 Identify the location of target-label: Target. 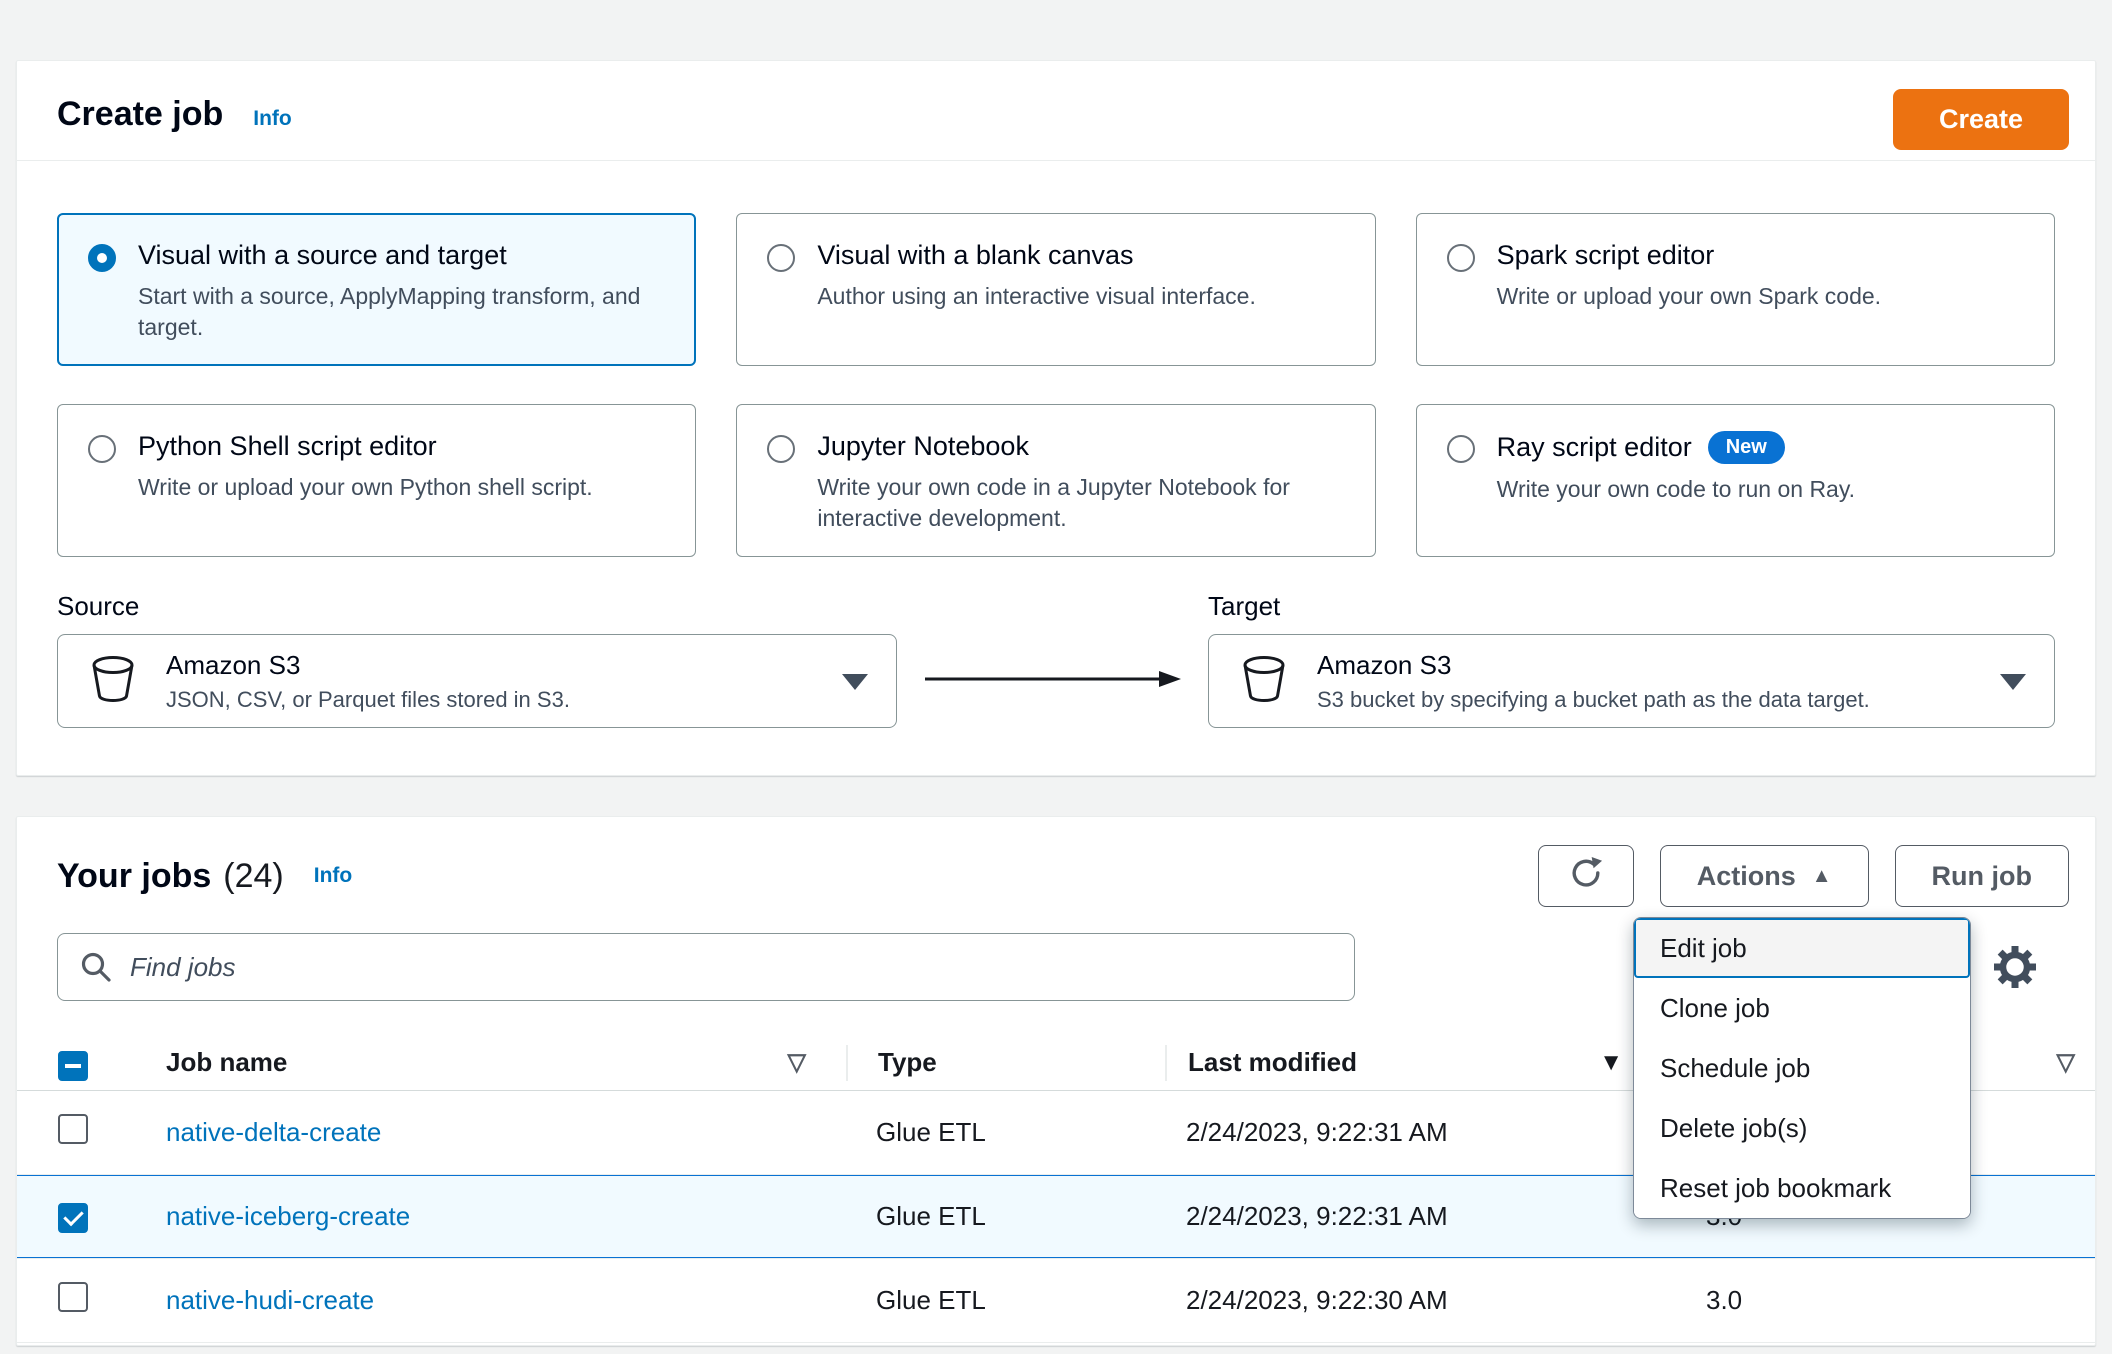
(1244, 606).